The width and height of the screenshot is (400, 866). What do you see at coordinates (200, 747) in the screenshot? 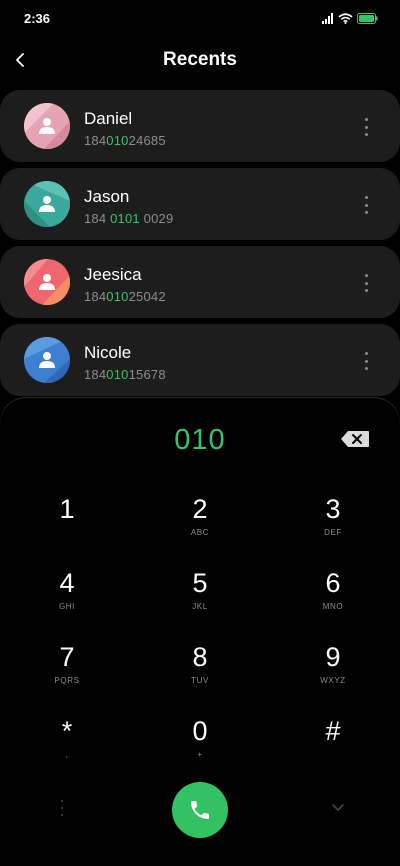
I see `key-0: 0 +` at bounding box center [200, 747].